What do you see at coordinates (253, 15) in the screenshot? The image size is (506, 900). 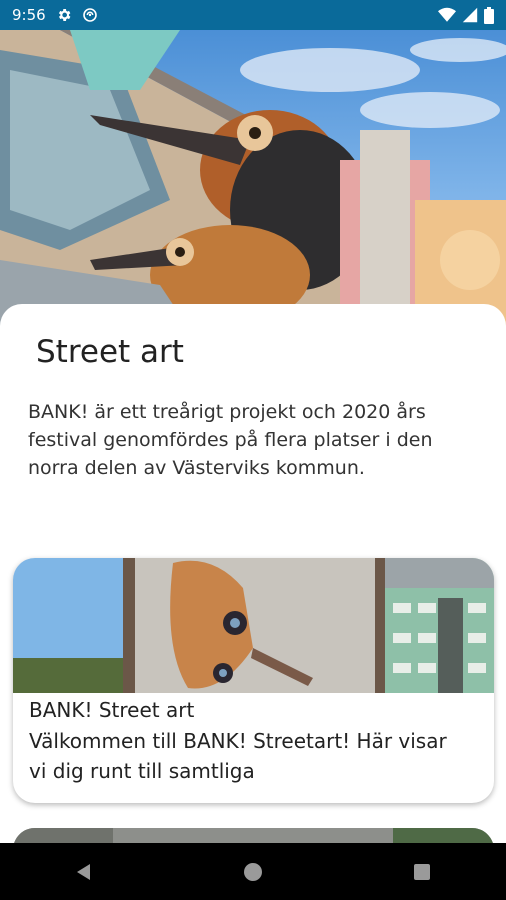 I see `status-bar: 9:56` at bounding box center [253, 15].